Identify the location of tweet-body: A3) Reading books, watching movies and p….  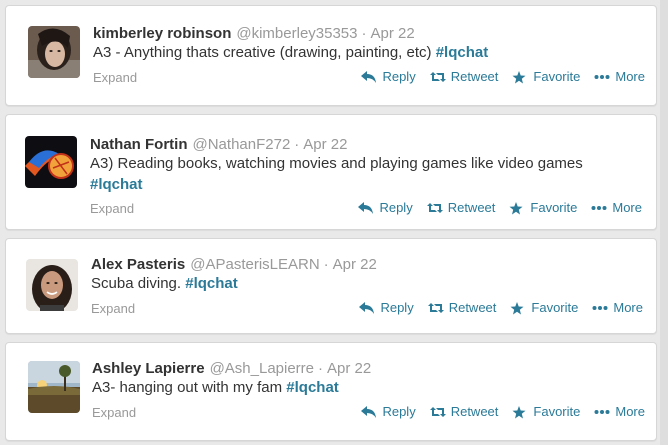
(336, 163).